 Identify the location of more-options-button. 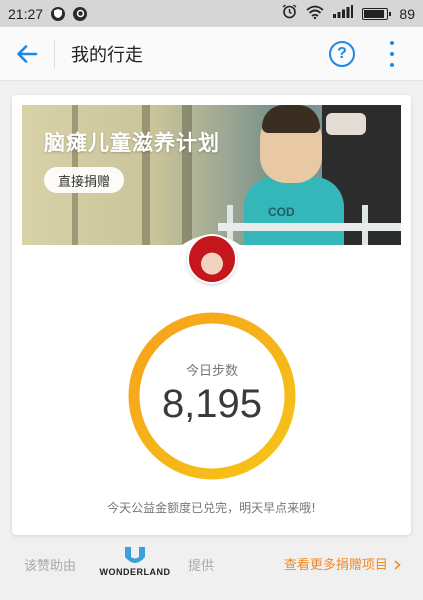
(392, 54).